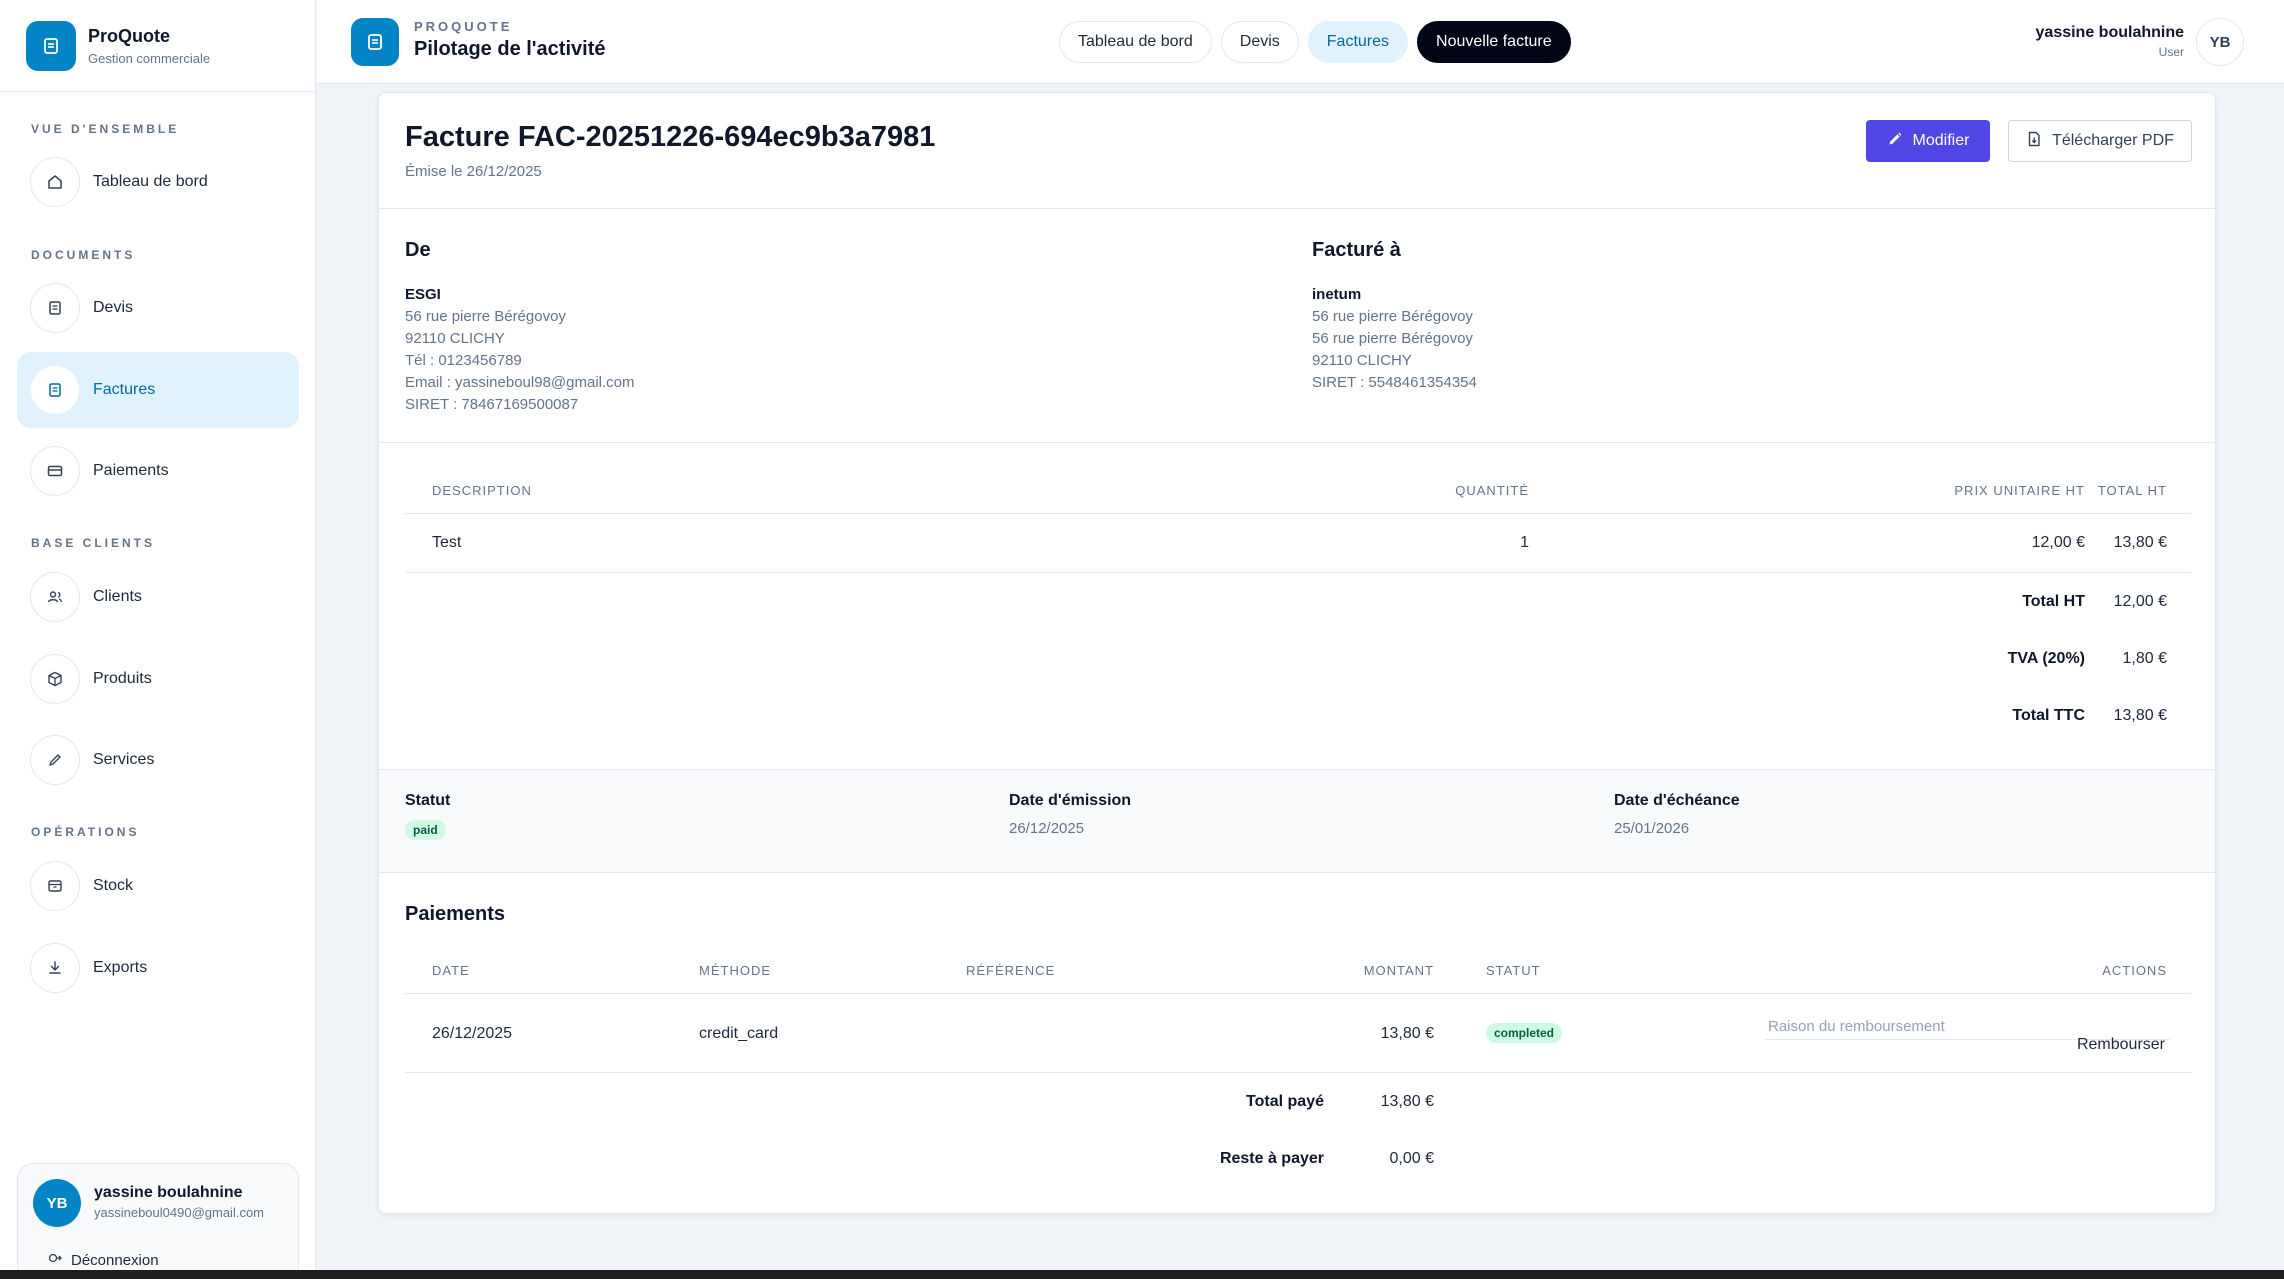 The width and height of the screenshot is (2284, 1279). Describe the element at coordinates (1047, 828) in the screenshot. I see `issue-date-value: 26/12/2025` at that location.